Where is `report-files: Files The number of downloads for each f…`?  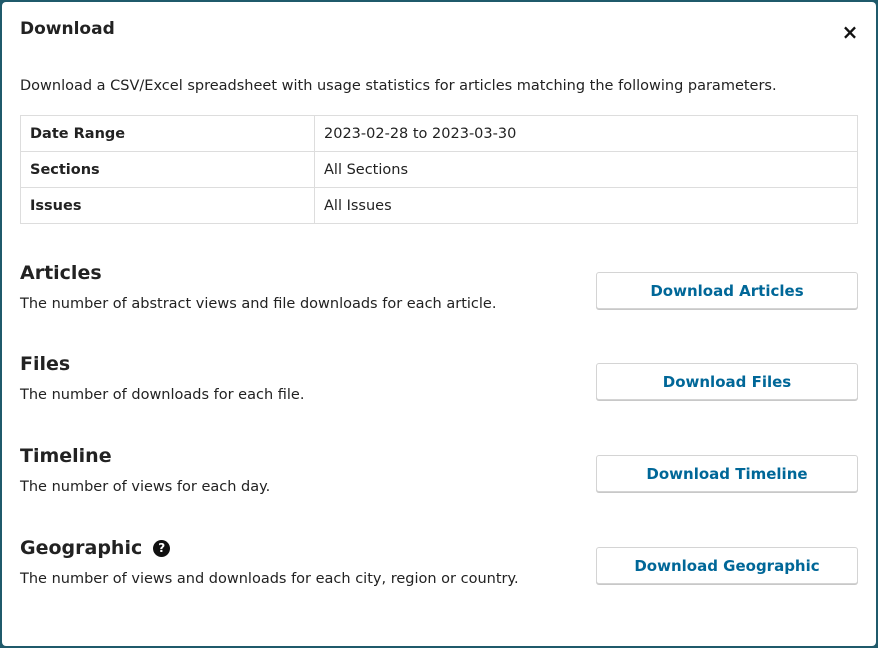
report-files: Files The number of downloads for each f… is located at coordinates (439, 383).